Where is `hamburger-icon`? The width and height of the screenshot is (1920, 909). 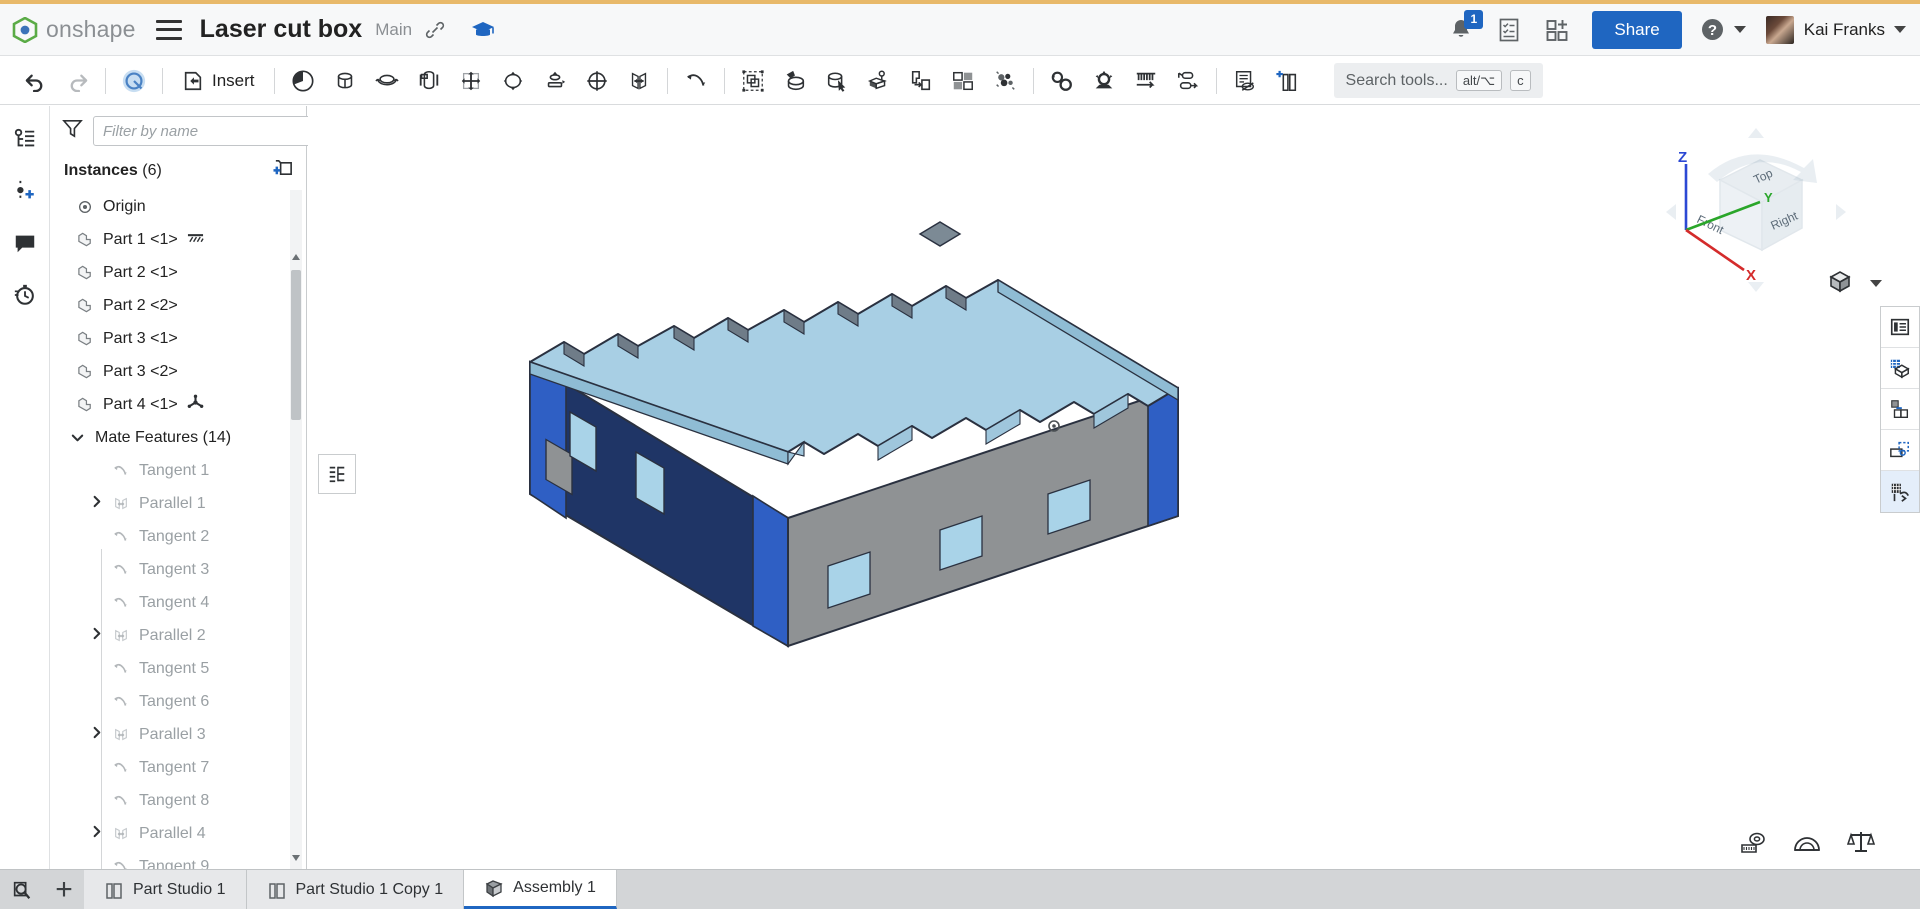
hamburger-icon is located at coordinates (168, 29).